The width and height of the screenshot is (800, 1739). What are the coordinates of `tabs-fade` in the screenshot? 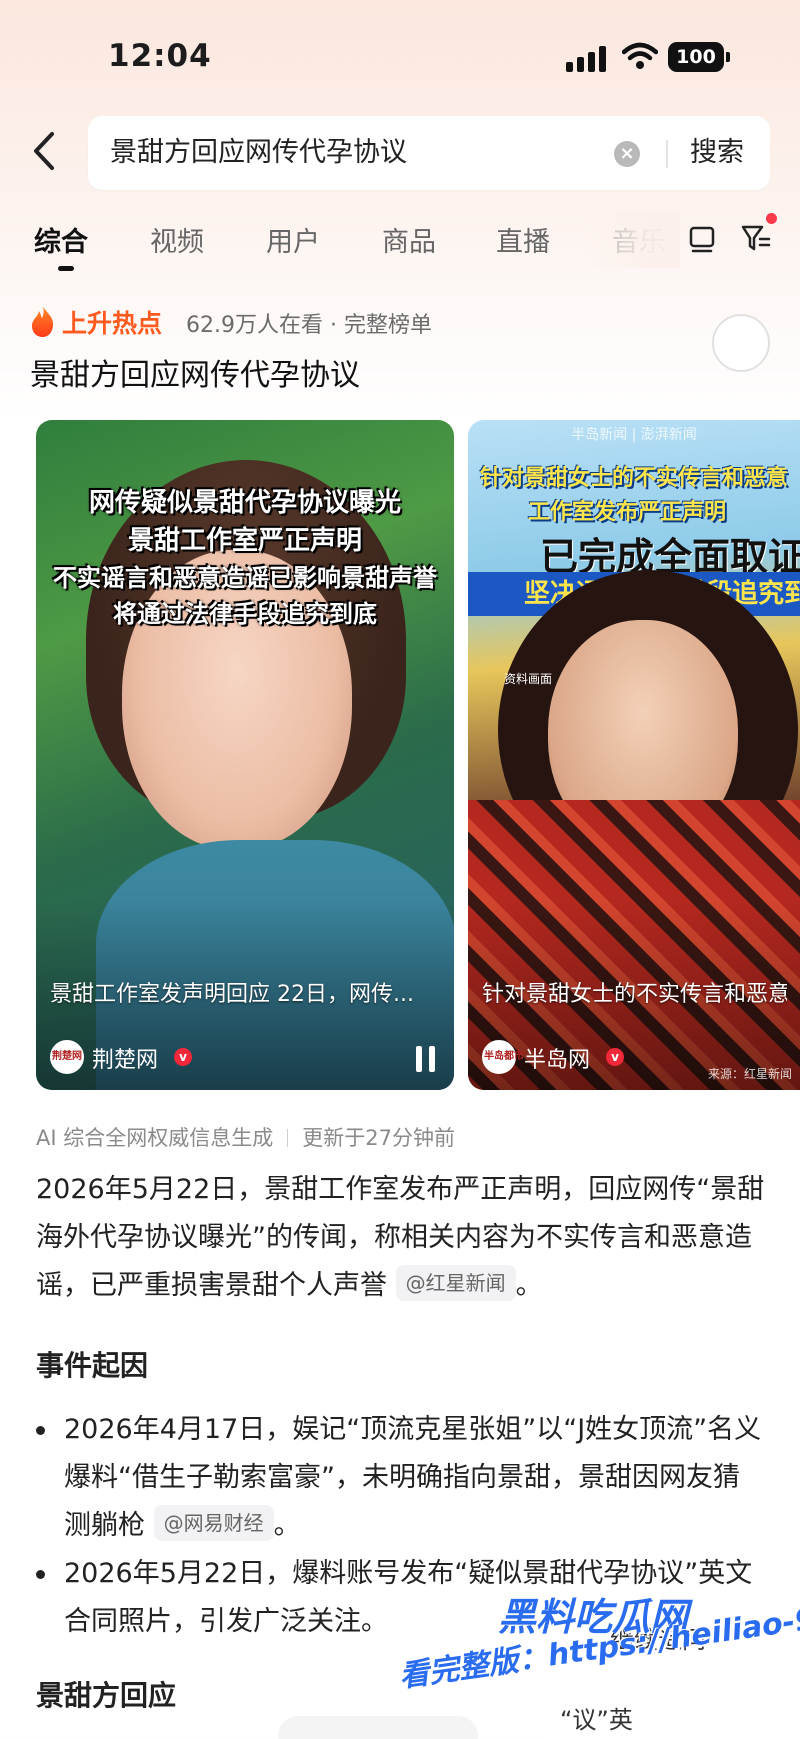 It's located at (630, 240).